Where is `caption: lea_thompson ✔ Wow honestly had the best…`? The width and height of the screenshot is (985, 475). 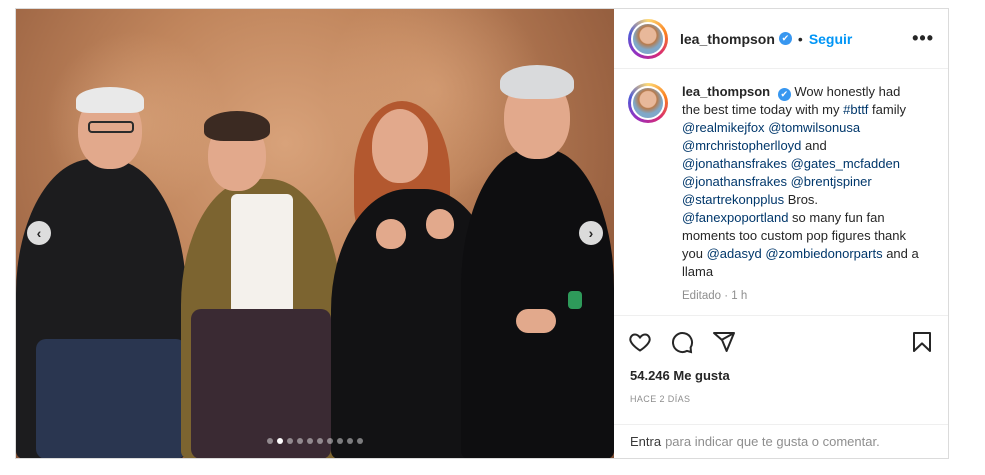
caption: lea_thompson ✔ Wow honestly had the best… is located at coordinates (802, 199).